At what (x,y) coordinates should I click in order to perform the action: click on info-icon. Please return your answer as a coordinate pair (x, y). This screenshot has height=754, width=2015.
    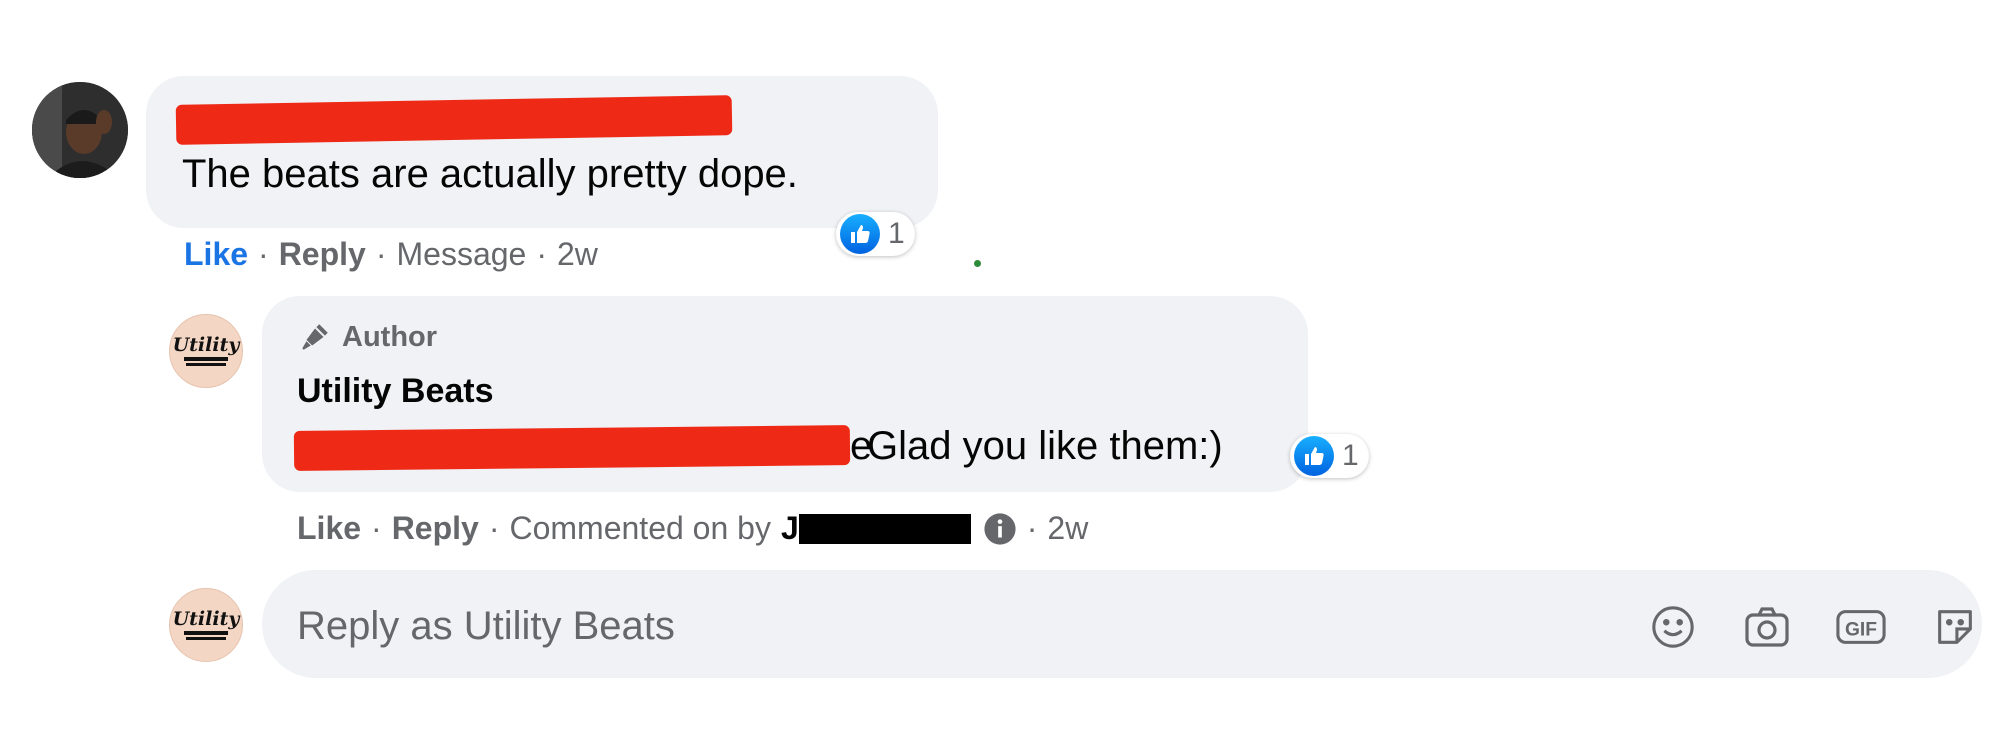
    Looking at the image, I should click on (1000, 529).